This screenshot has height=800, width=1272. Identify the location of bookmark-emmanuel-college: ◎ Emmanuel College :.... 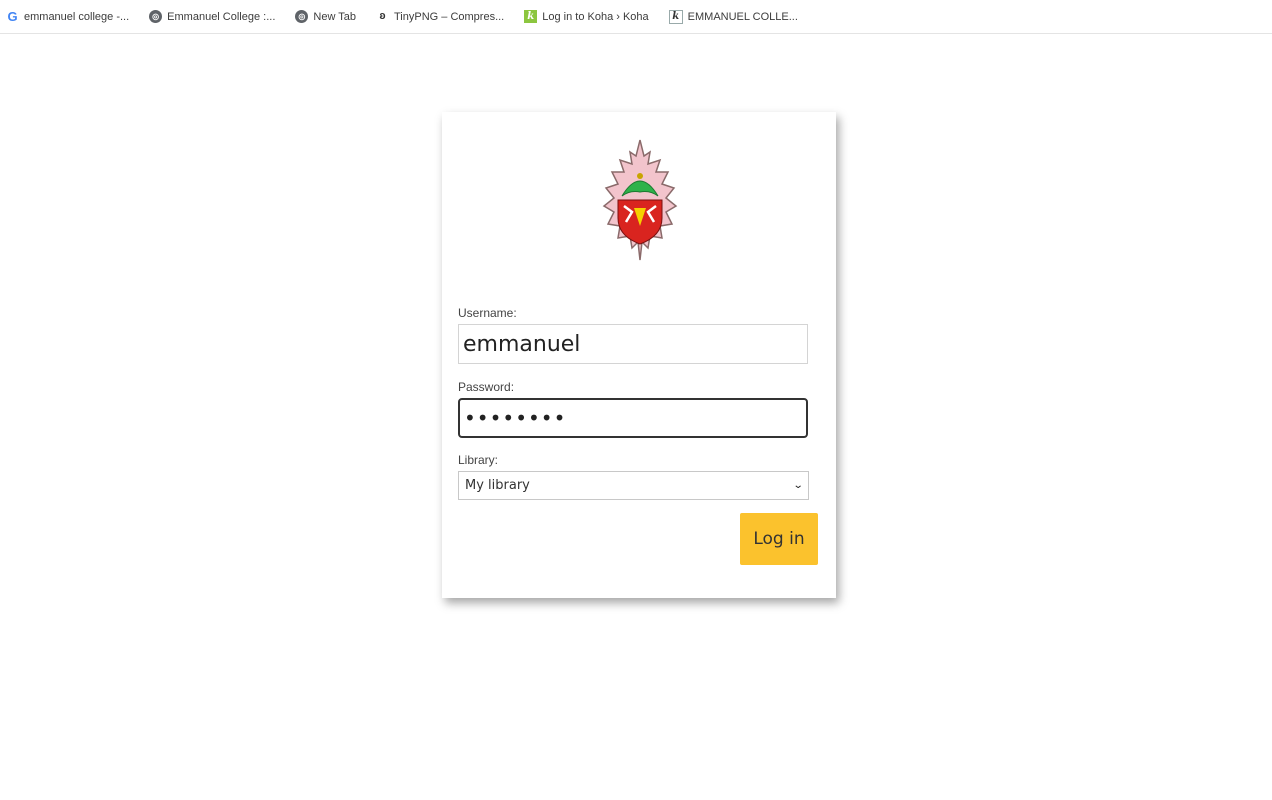
(212, 16).